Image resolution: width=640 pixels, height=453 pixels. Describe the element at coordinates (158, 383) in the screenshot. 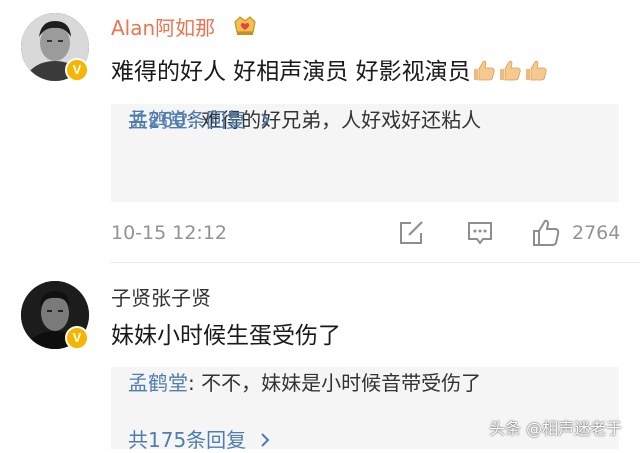

I see `reply-author: 孟鹤堂` at that location.